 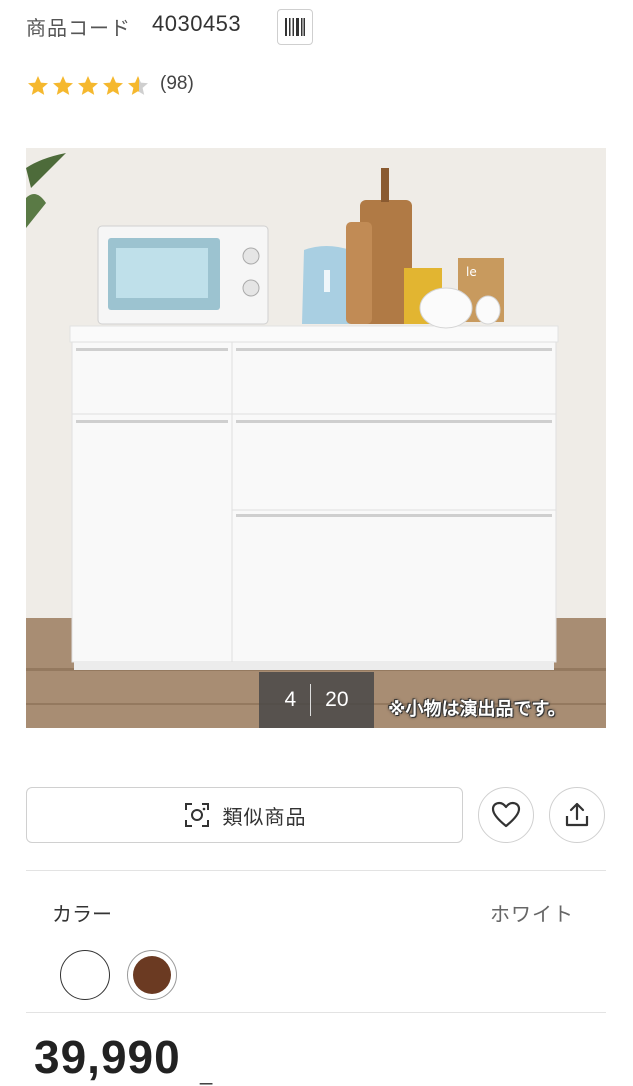 What do you see at coordinates (78, 29) in the screenshot?
I see `product-code-label: 商品コード` at bounding box center [78, 29].